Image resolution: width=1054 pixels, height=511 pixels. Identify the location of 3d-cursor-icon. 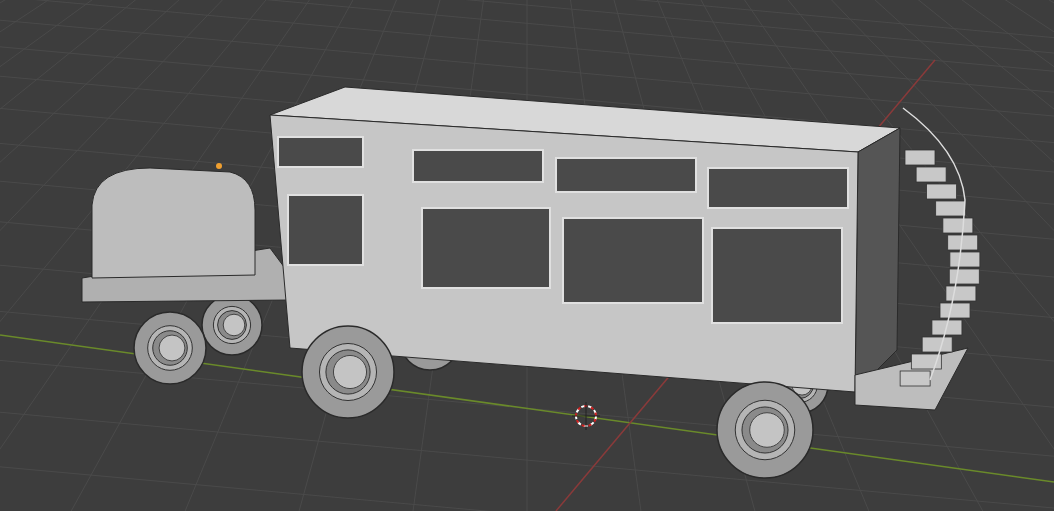
(586, 416).